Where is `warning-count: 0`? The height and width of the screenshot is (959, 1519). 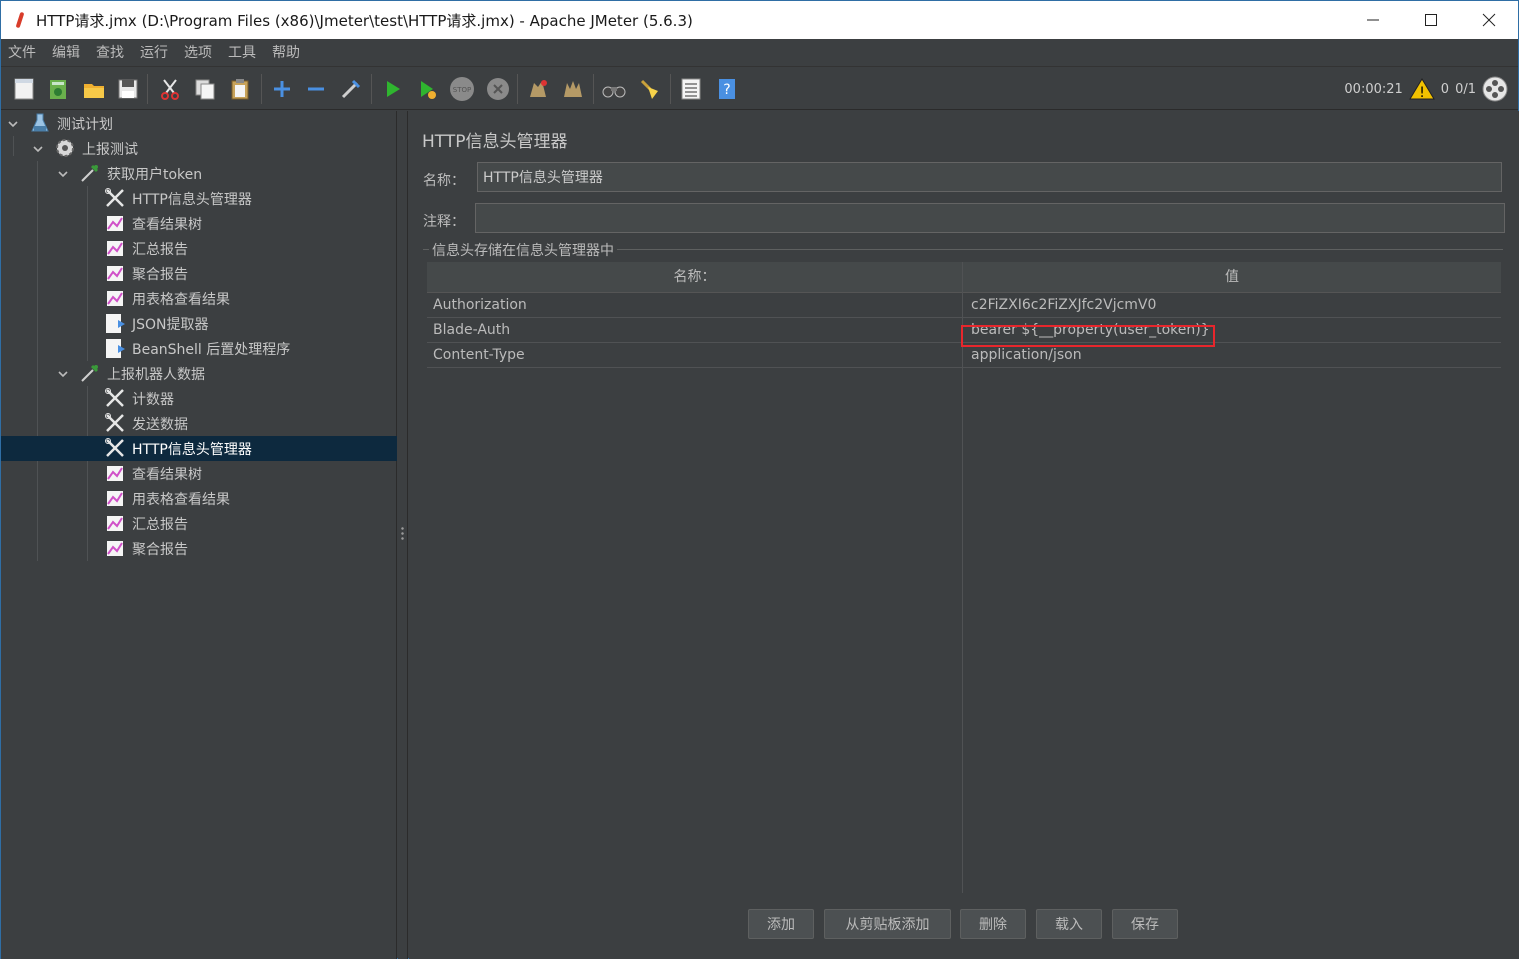 warning-count: 0 is located at coordinates (1445, 89).